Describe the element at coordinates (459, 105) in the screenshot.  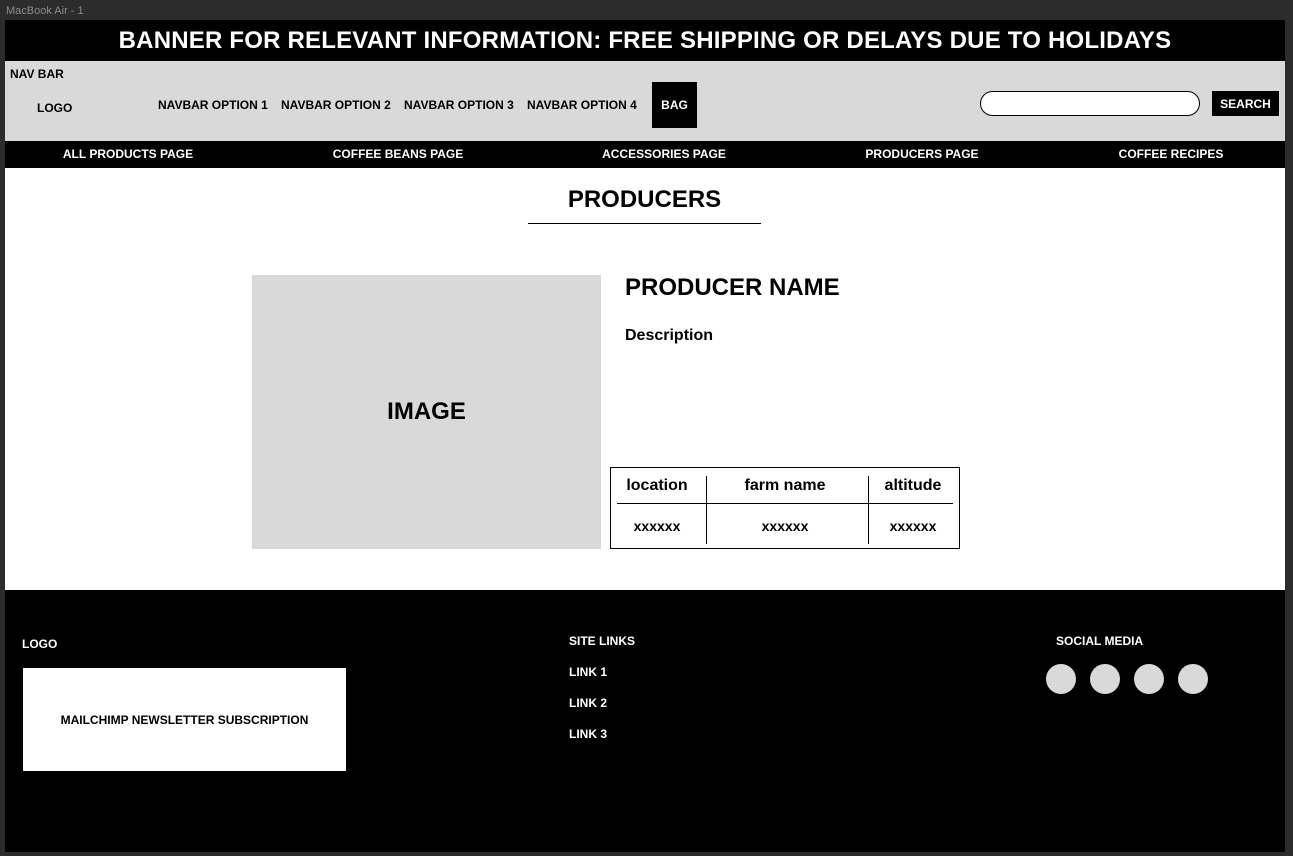
I see `navbar-option-3: NAVBAR OPTION 3` at that location.